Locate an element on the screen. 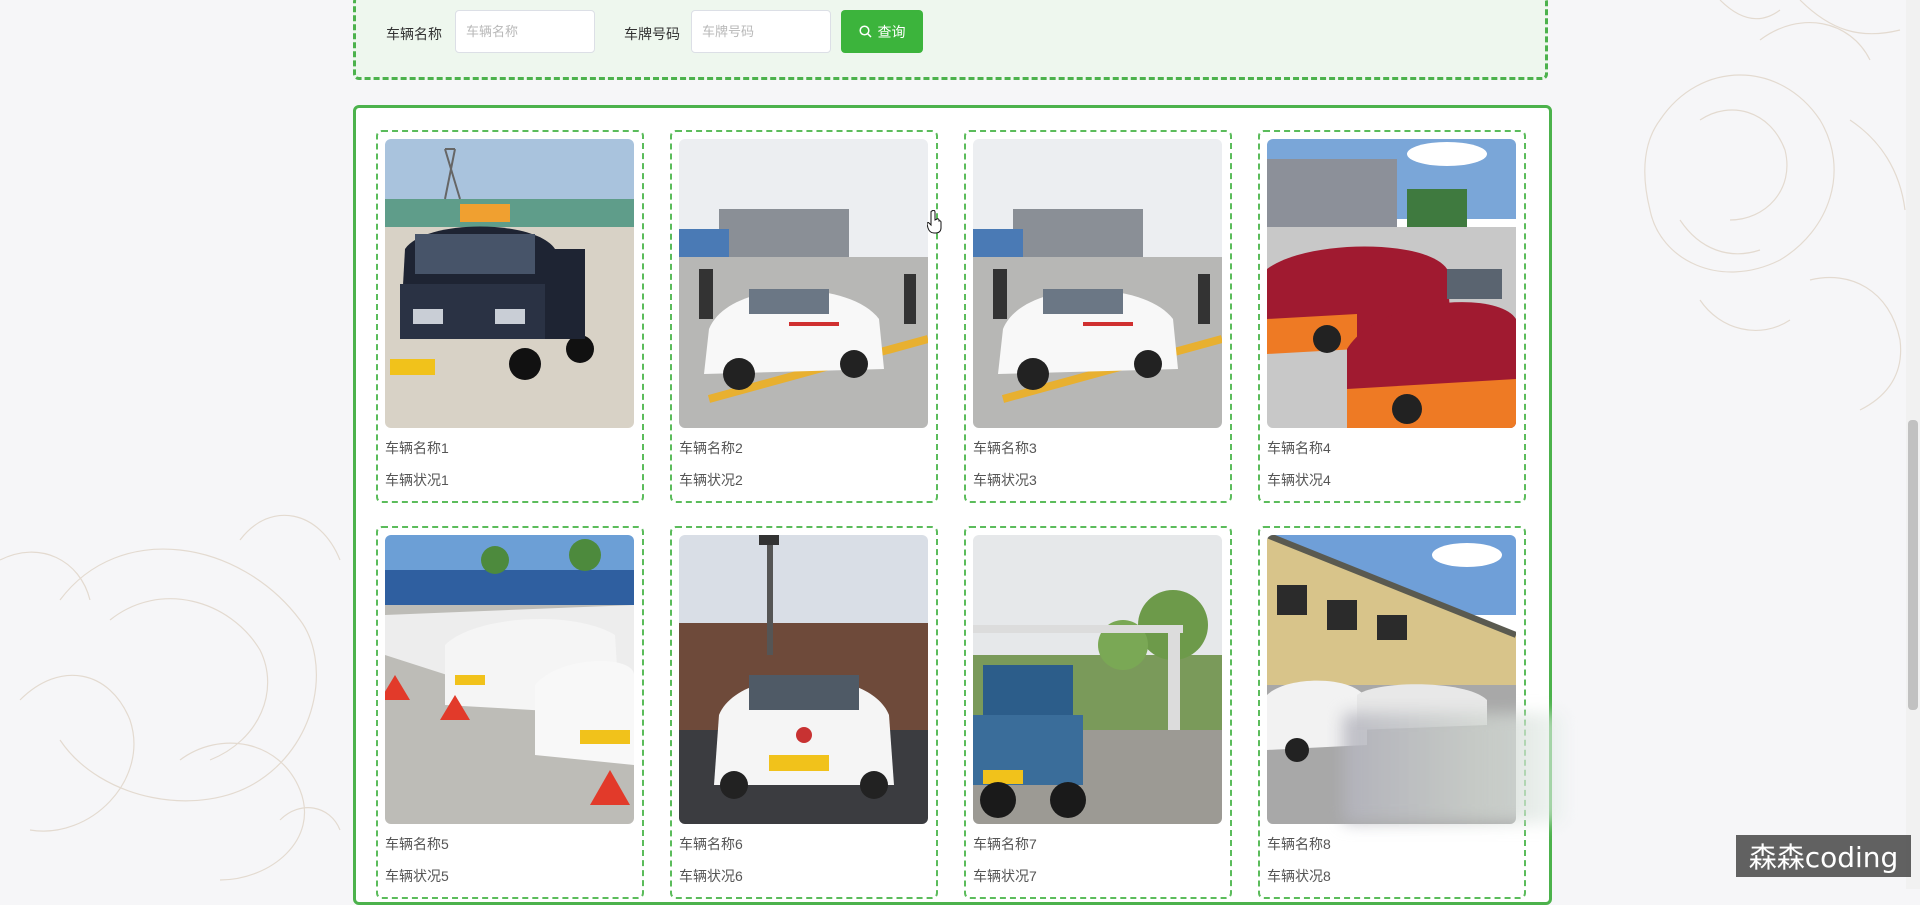 The height and width of the screenshot is (905, 1920). vehicle-name: 车辆名称5 is located at coordinates (417, 844).